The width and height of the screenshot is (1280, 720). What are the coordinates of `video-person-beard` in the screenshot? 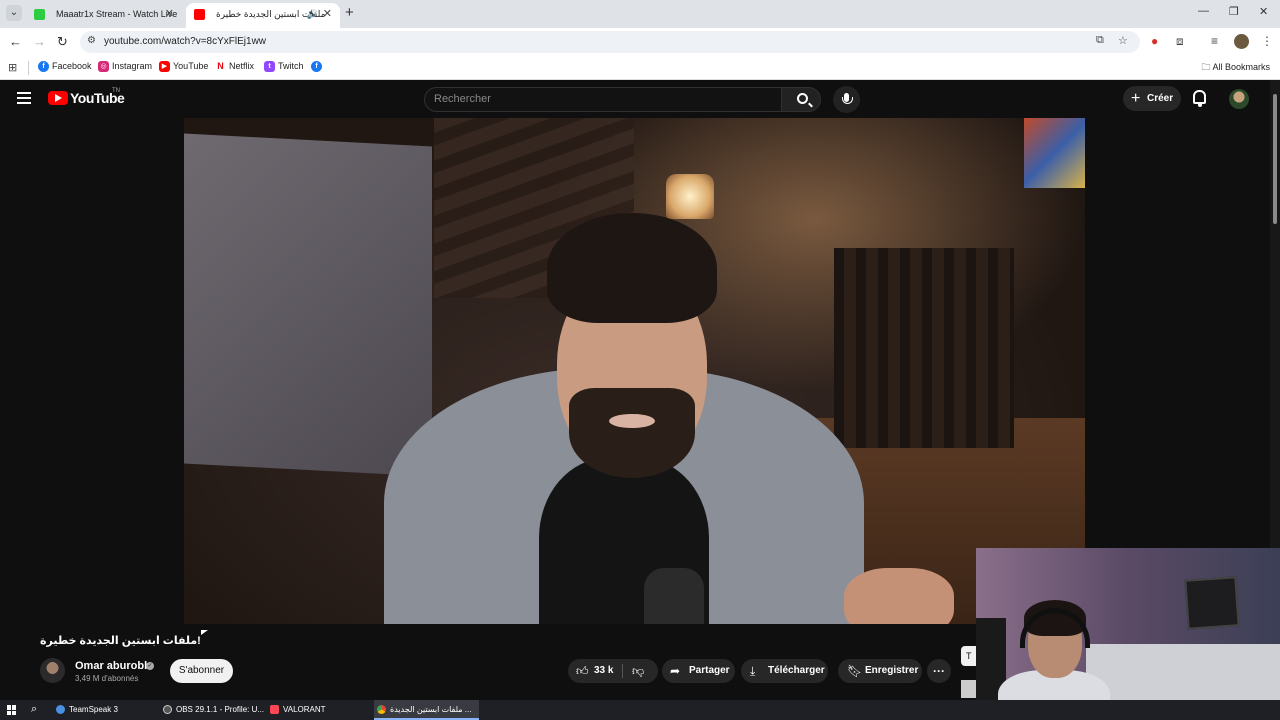 It's located at (632, 433).